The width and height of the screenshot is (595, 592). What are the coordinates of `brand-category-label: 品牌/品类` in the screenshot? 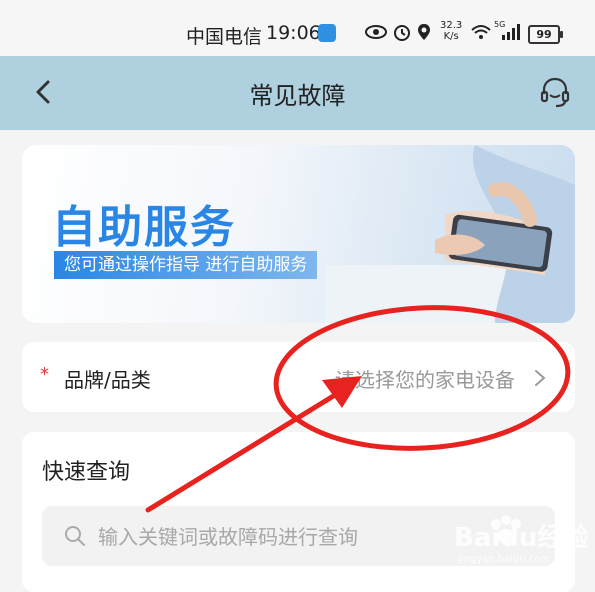 It's located at (107, 380).